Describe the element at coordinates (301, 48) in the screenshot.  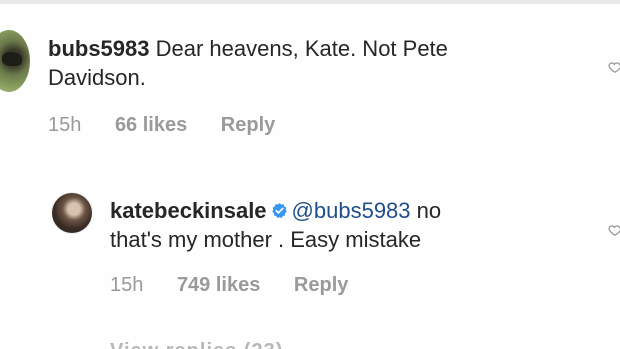
I see `comment-body-line1: Dear heavens, Kate. Not Pete` at that location.